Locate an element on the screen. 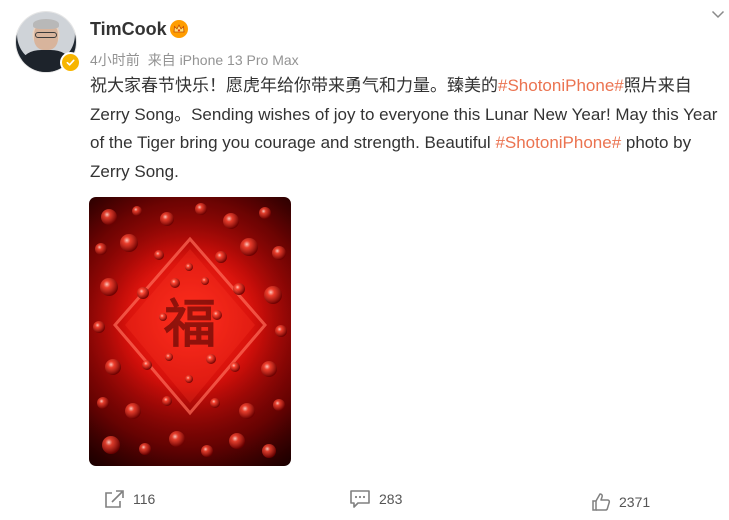 The height and width of the screenshot is (520, 729). more-options-chevron-icon is located at coordinates (718, 14).